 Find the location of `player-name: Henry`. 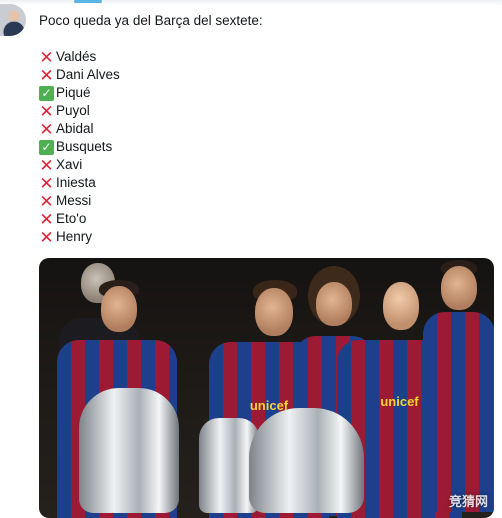

player-name: Henry is located at coordinates (74, 236).